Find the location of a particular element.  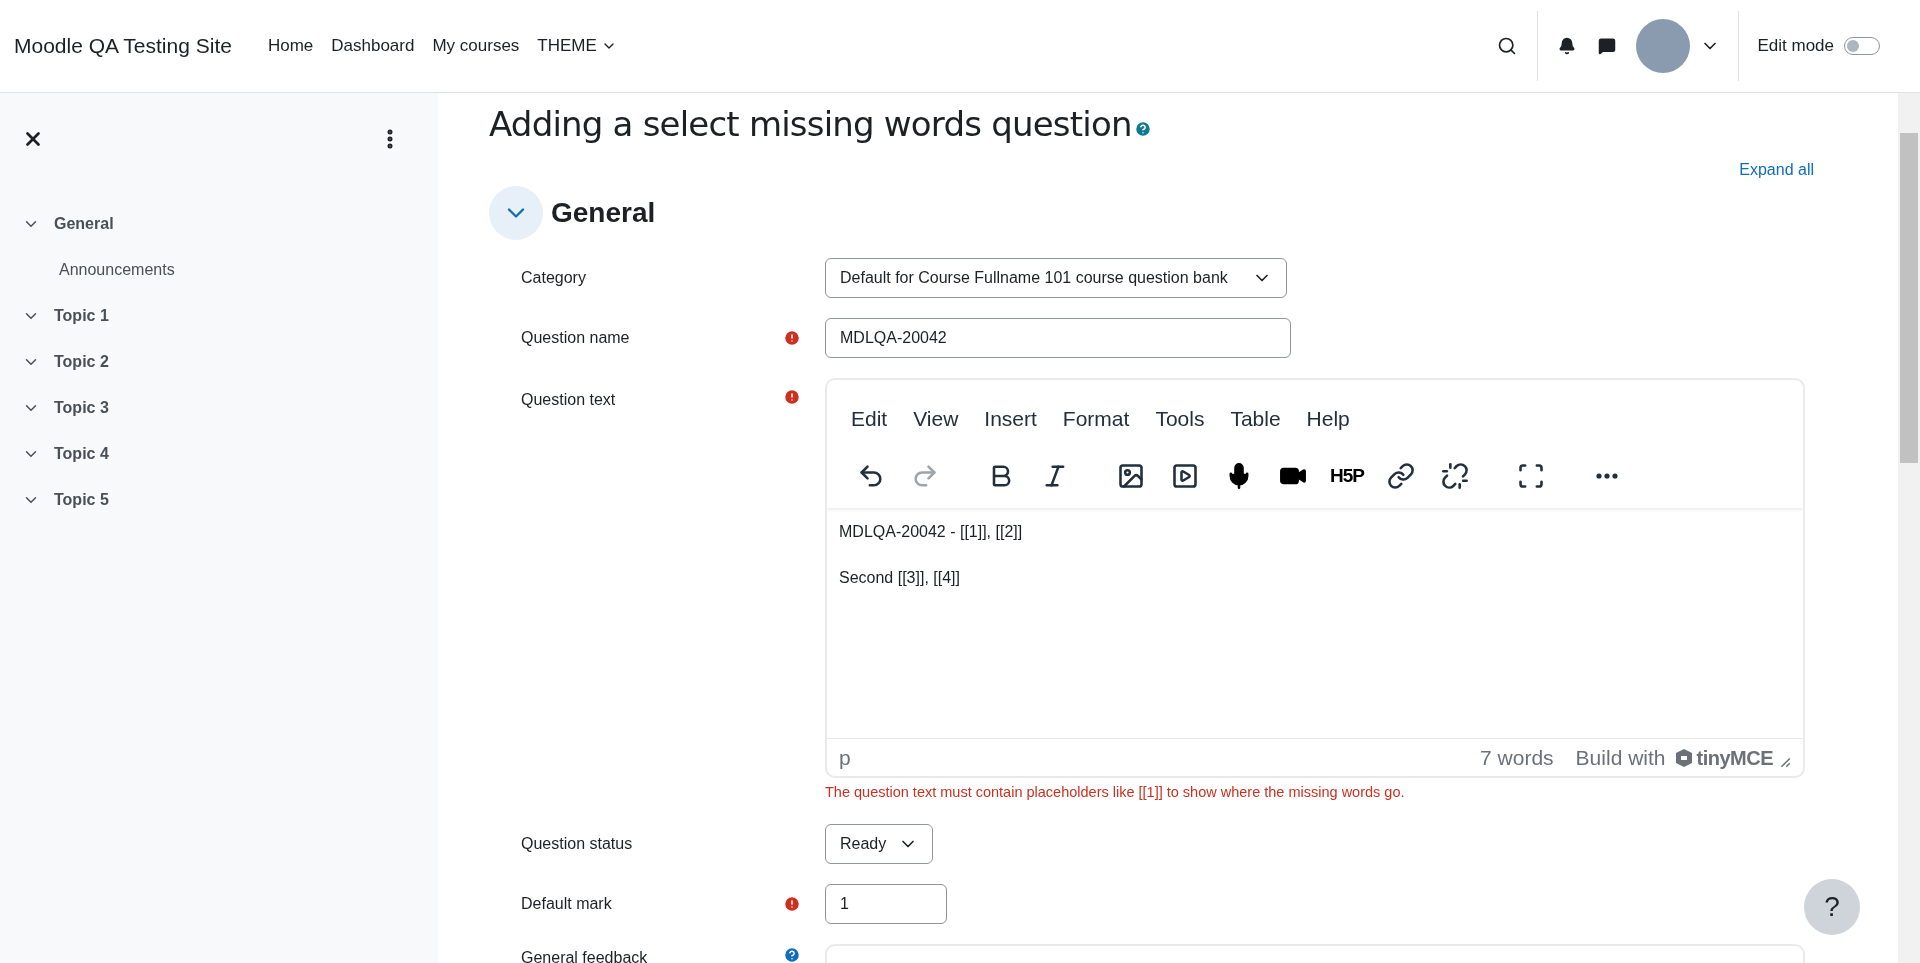

field-label: Question name is located at coordinates (575, 338).